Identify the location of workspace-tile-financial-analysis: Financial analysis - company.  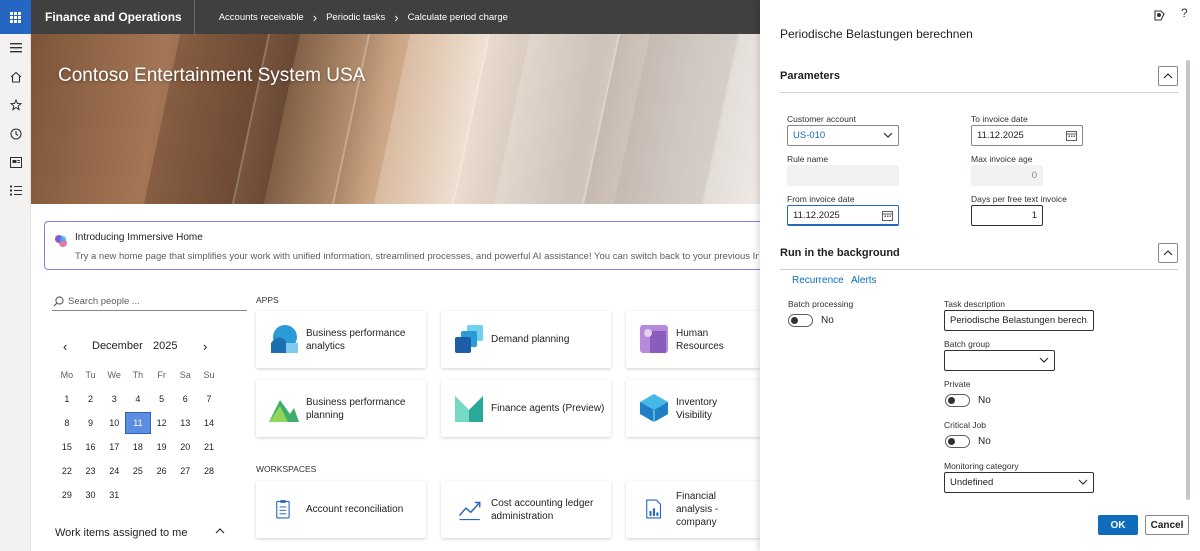
(693, 509).